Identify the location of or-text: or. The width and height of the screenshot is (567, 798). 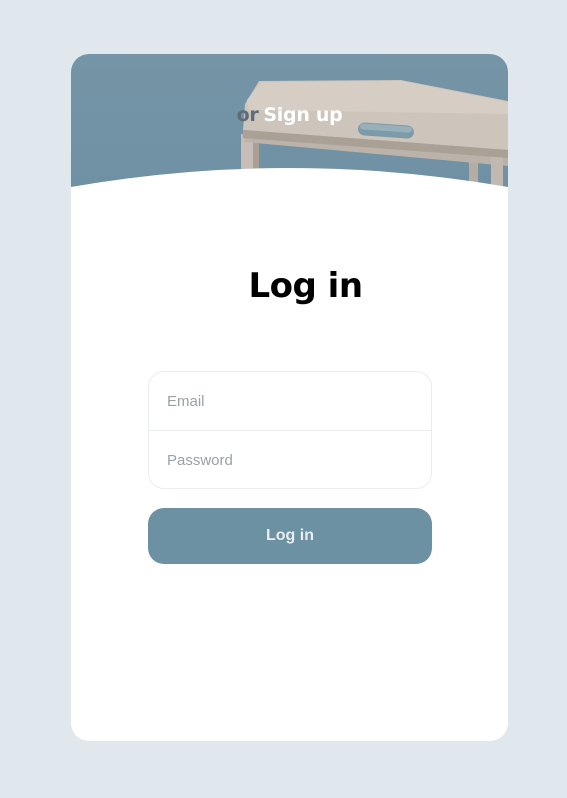
(247, 115).